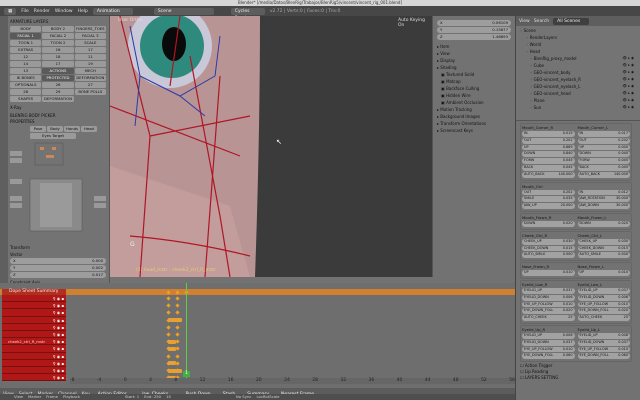 This screenshot has height=400, width=640. Describe the element at coordinates (64, 11) in the screenshot. I see `menu-window: Window` at that location.